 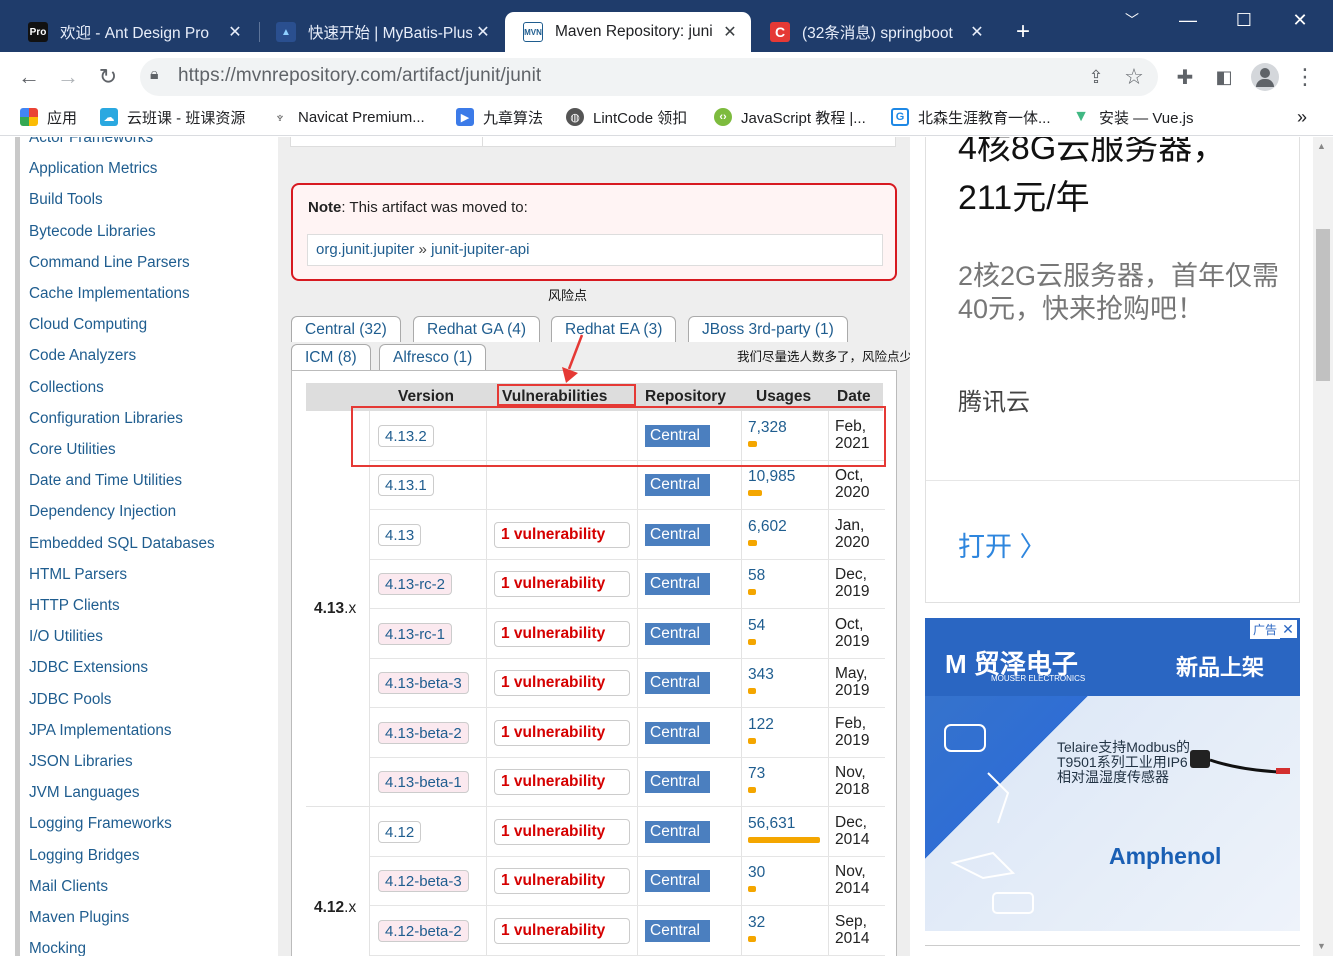 What do you see at coordinates (400, 534) in the screenshot?
I see `version-link: 4.13` at bounding box center [400, 534].